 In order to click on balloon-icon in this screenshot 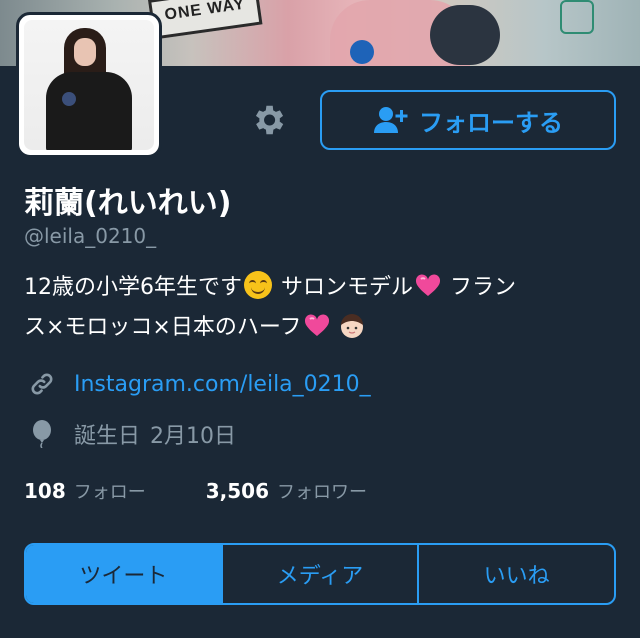, I will do `click(42, 434)`.